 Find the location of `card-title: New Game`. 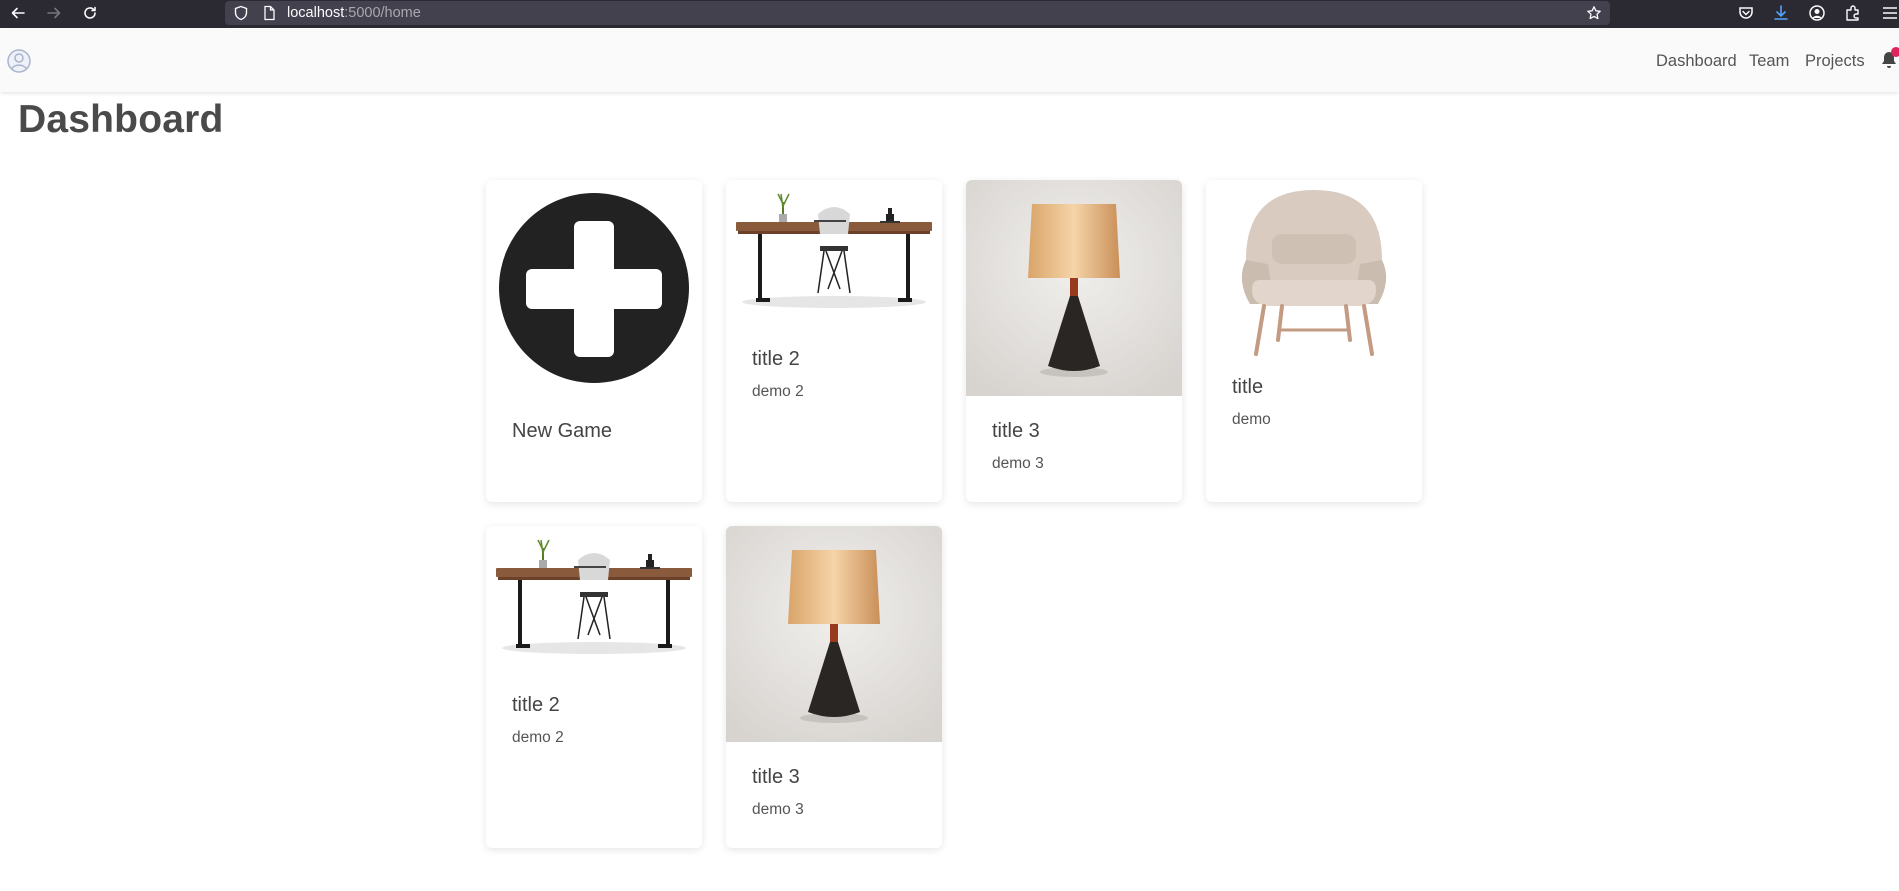

card-title: New Game is located at coordinates (562, 431).